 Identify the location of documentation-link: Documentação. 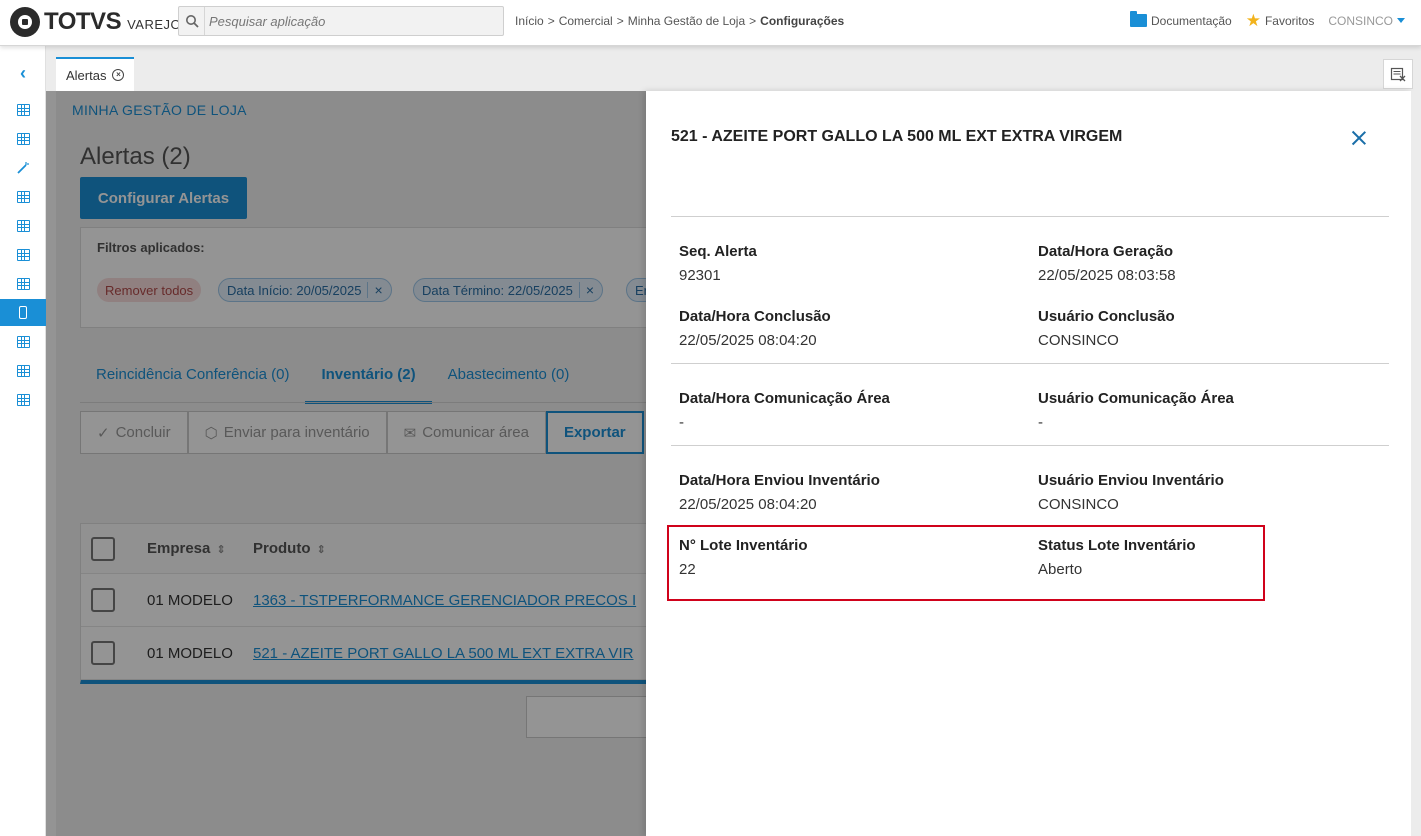
(1181, 19).